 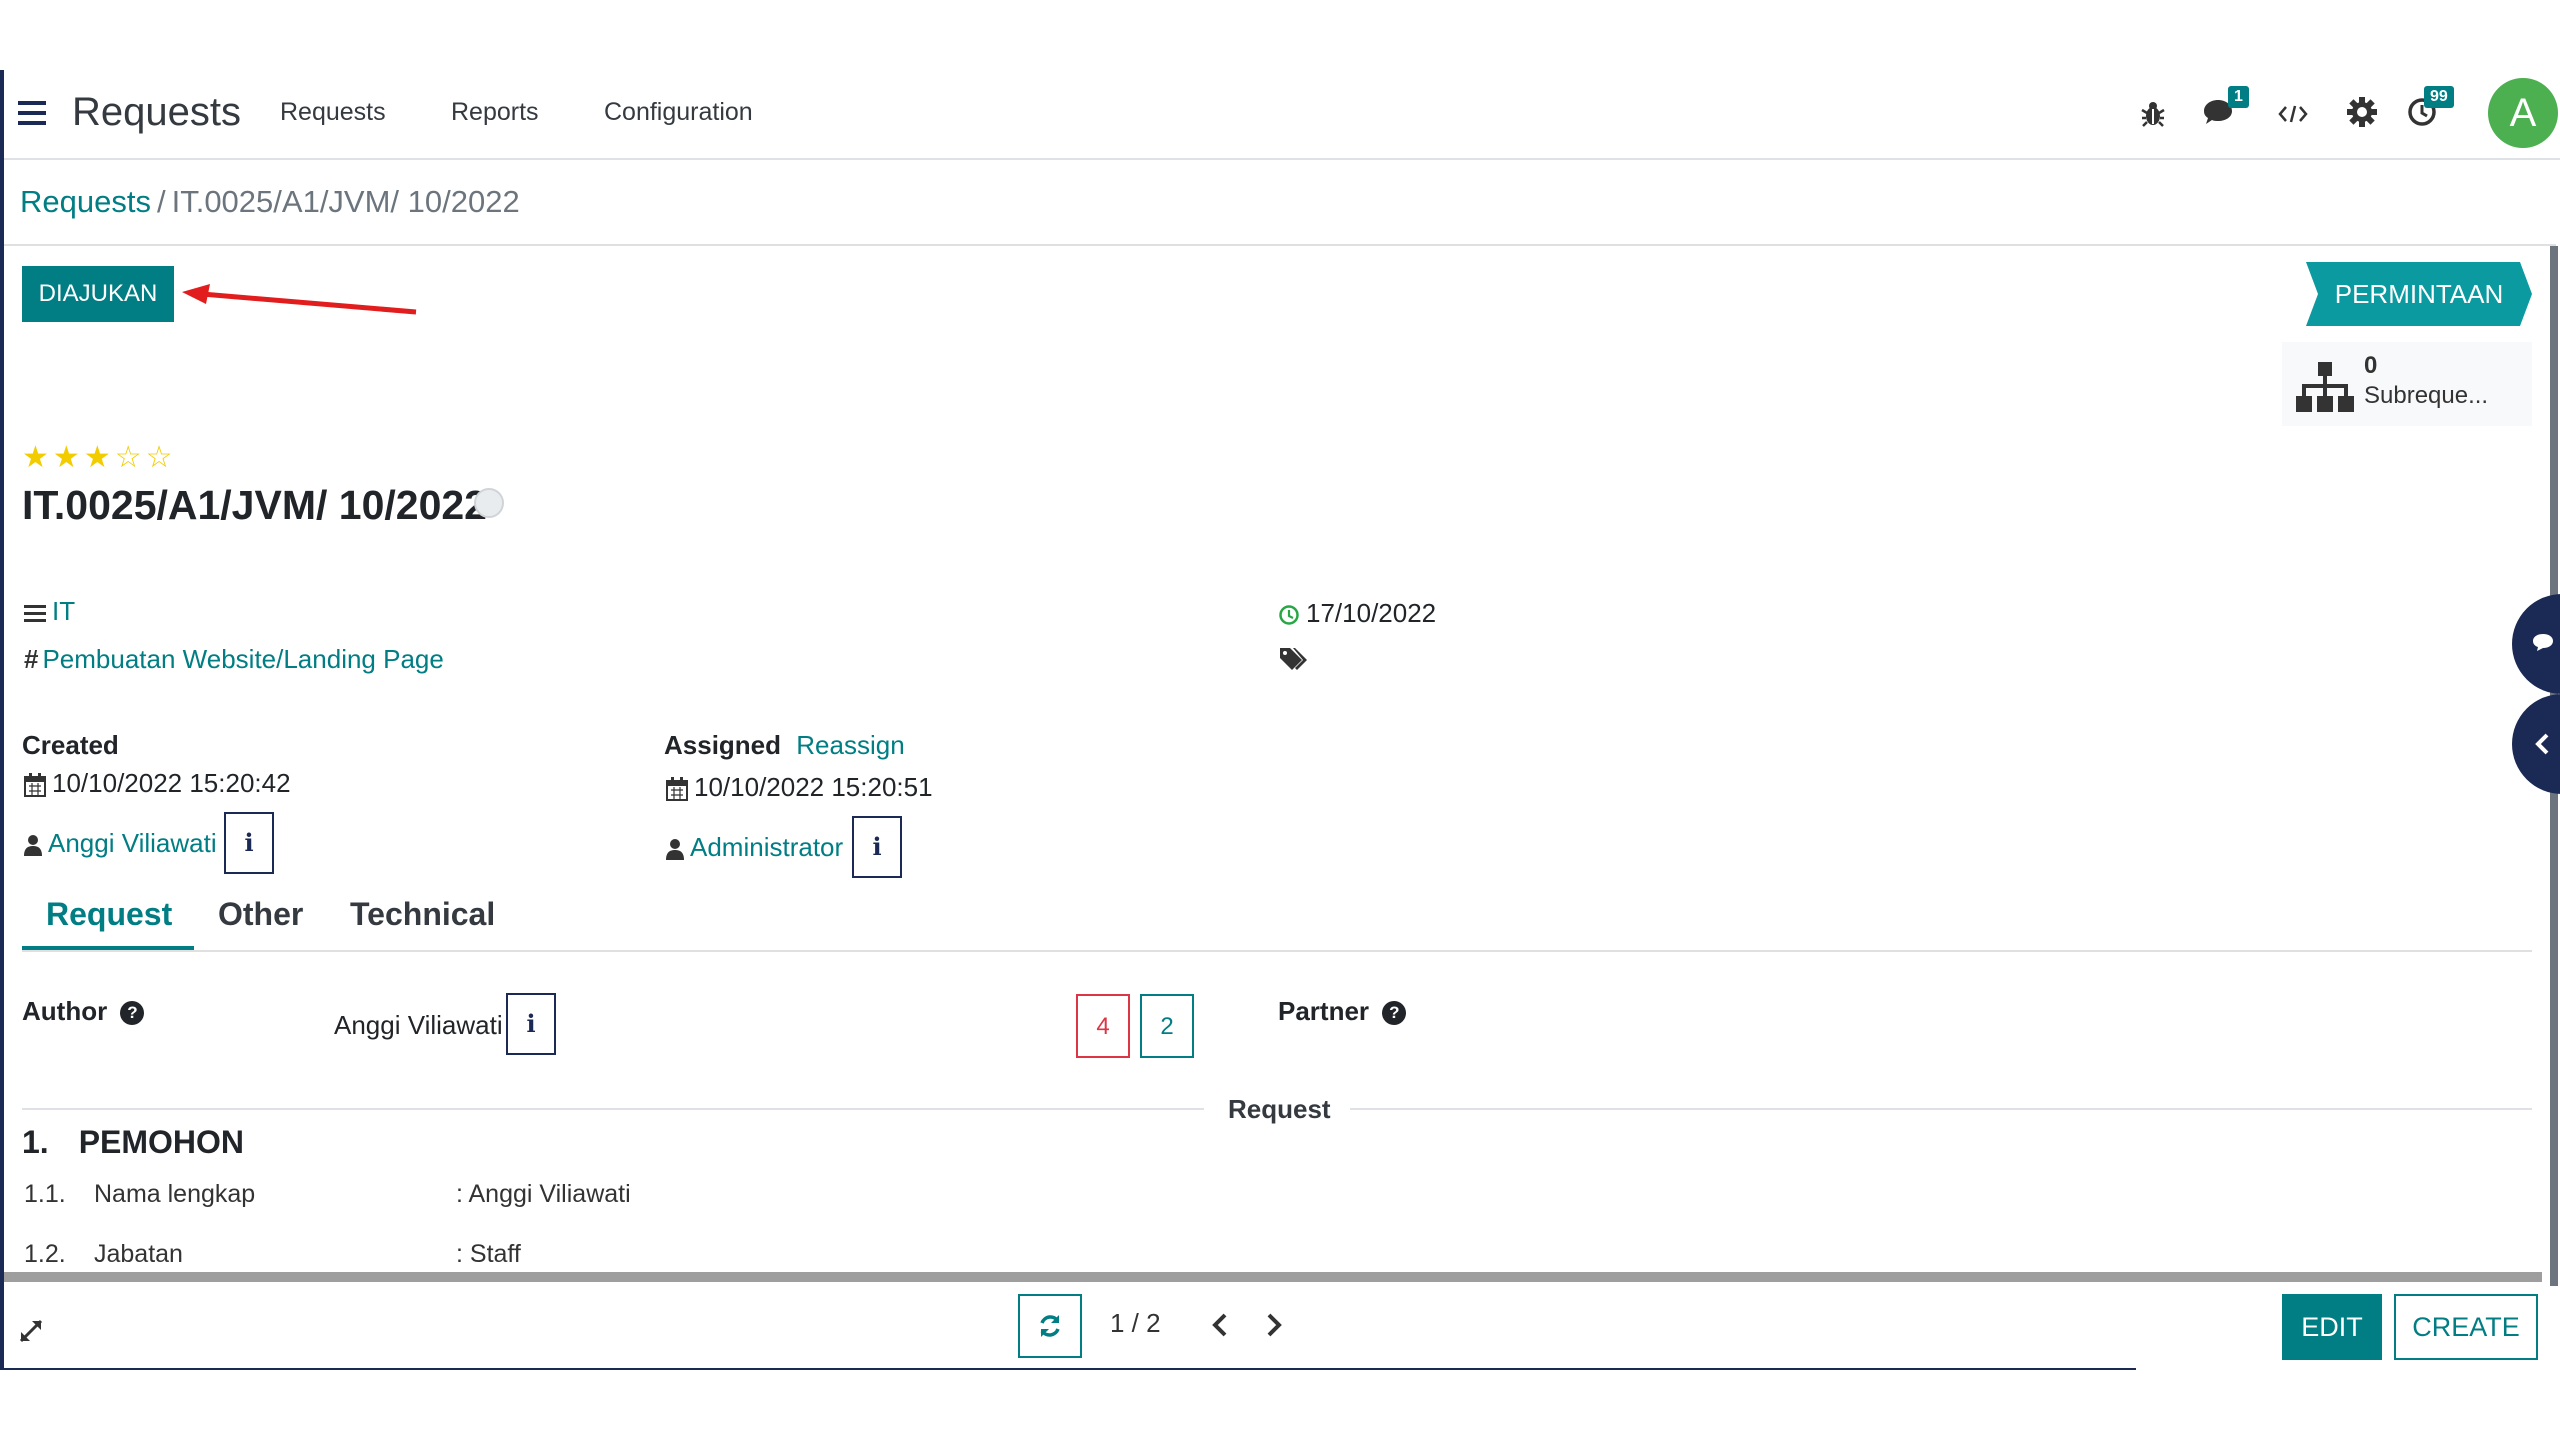 I want to click on nav-menu-reports: Reports, so click(x=495, y=112).